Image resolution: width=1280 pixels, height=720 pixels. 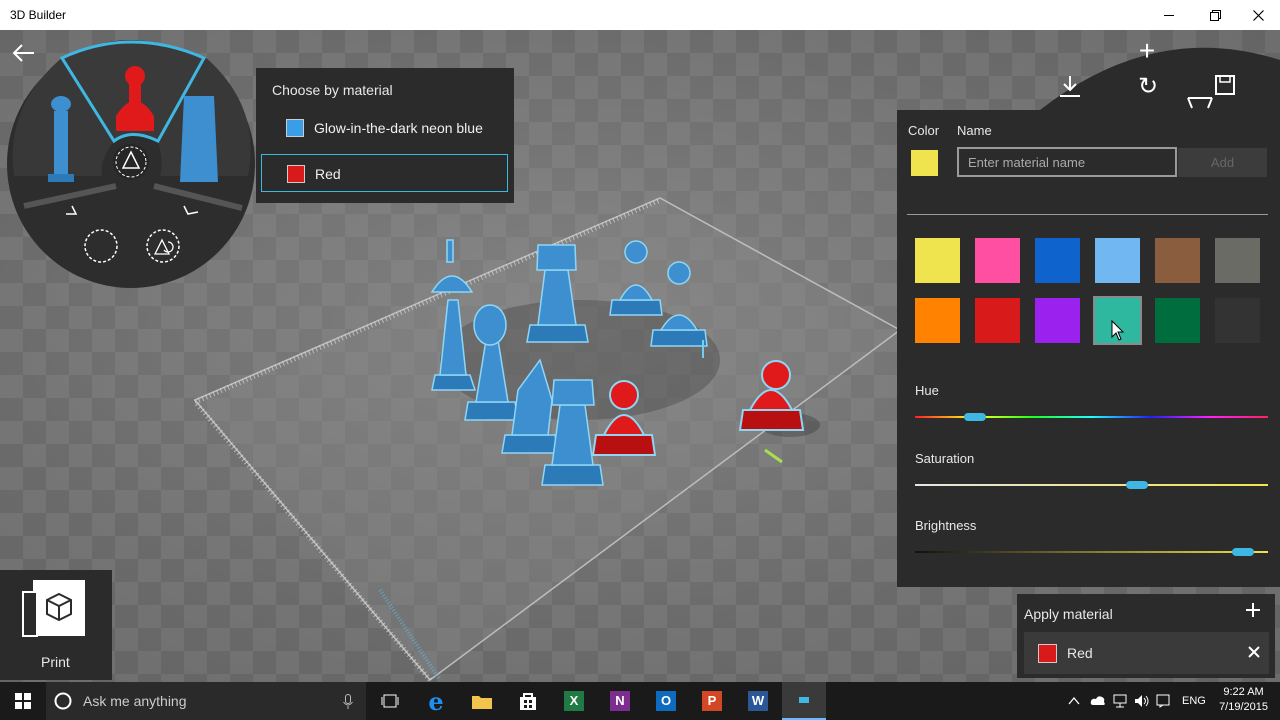 I want to click on close-icon, so click(x=1258, y=15).